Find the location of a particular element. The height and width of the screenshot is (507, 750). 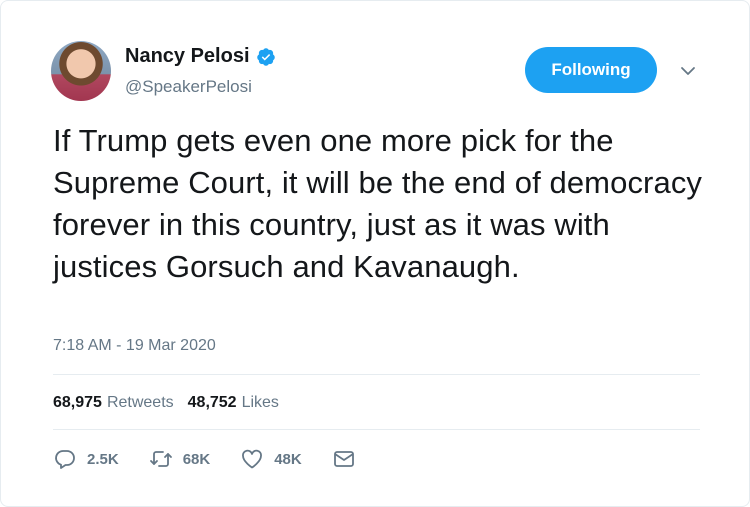

tweet-timestamp: 7:18 AM - 19 Mar 2020 is located at coordinates (134, 346).